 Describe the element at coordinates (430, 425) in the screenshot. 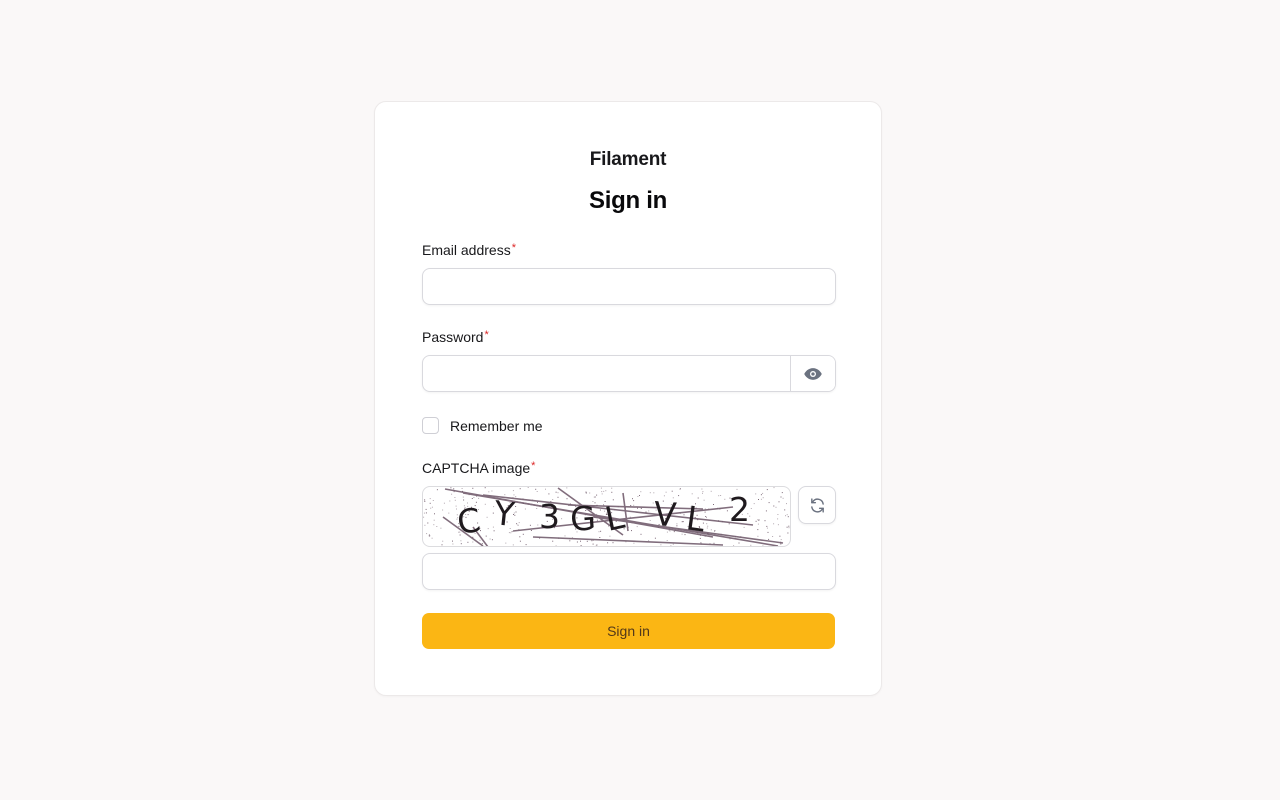

I see `remember-me-checkbox` at that location.